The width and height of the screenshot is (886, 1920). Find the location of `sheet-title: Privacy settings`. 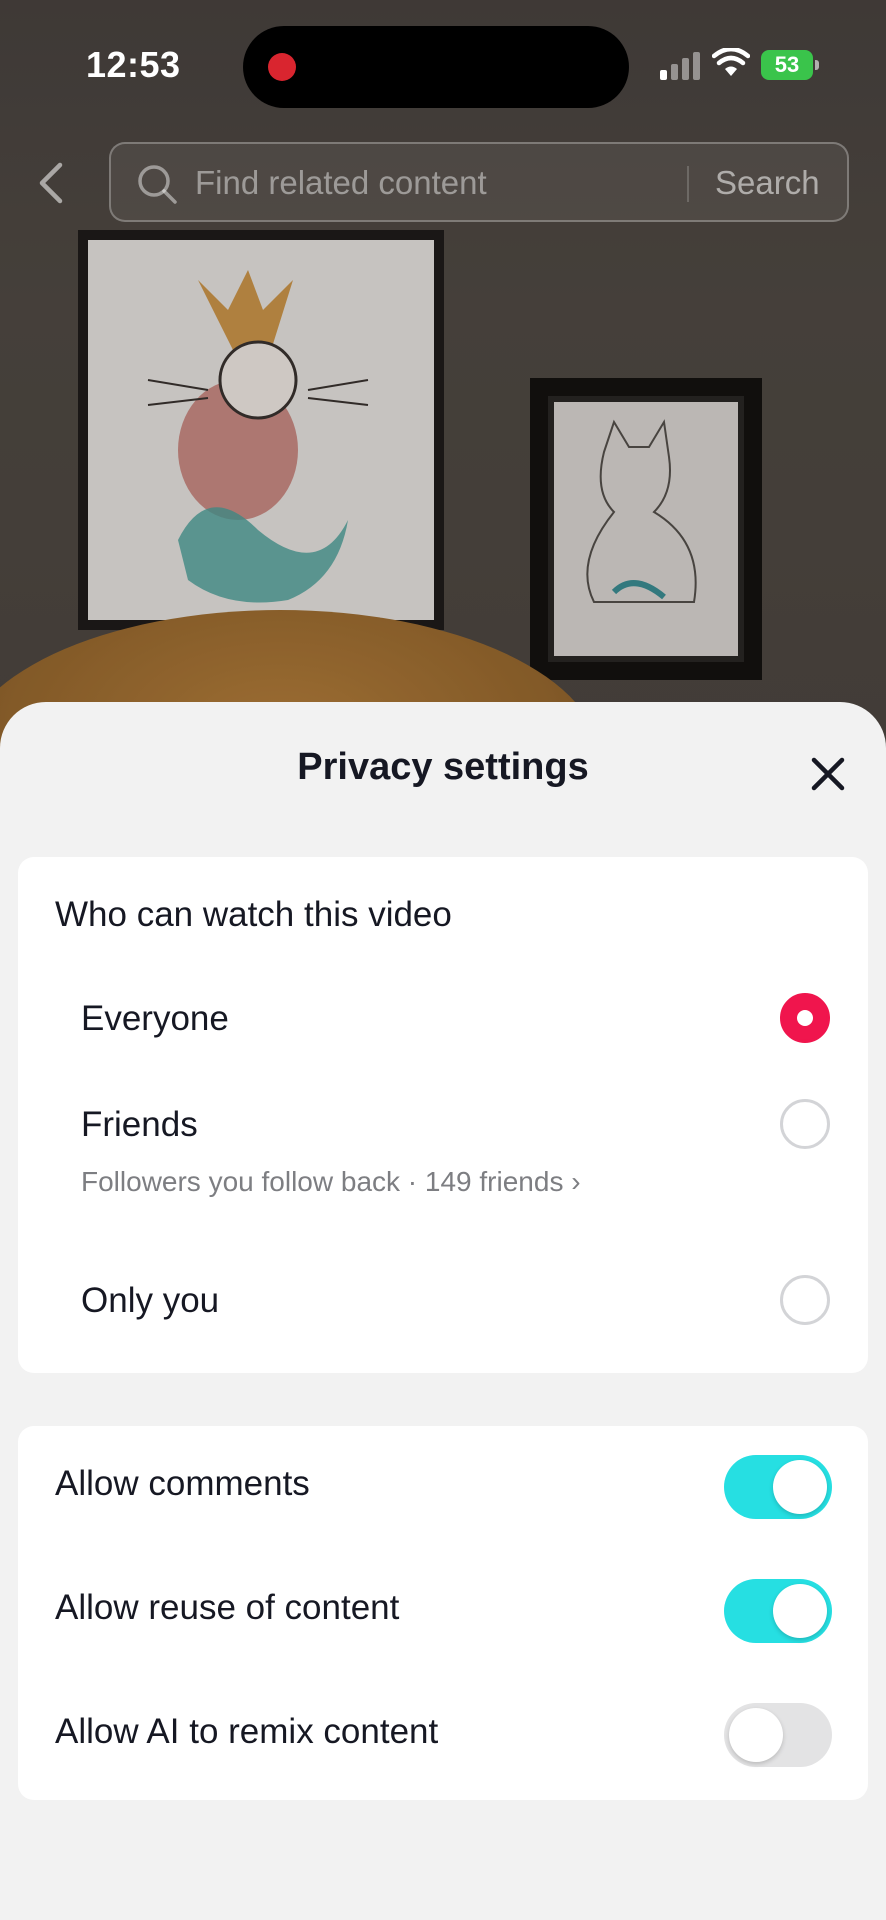

sheet-title: Privacy settings is located at coordinates (443, 767).